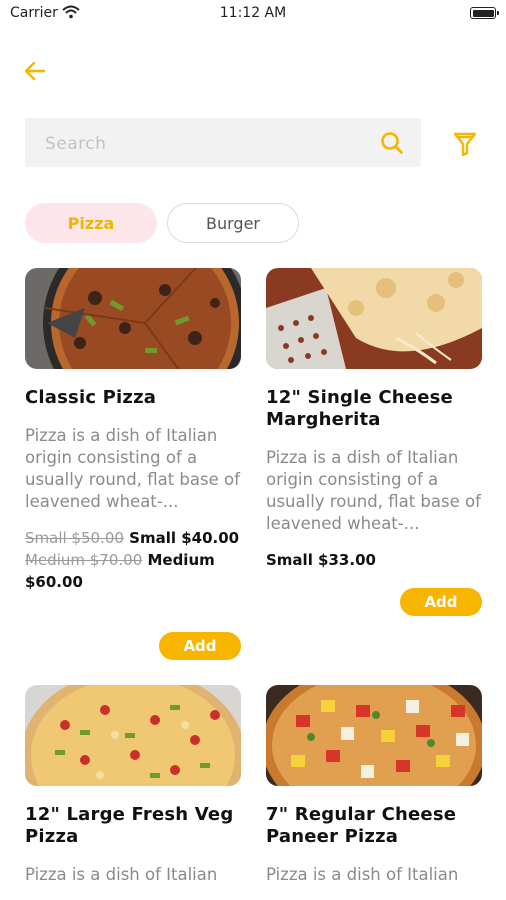  I want to click on category-chip-burger: Burger, so click(233, 223).